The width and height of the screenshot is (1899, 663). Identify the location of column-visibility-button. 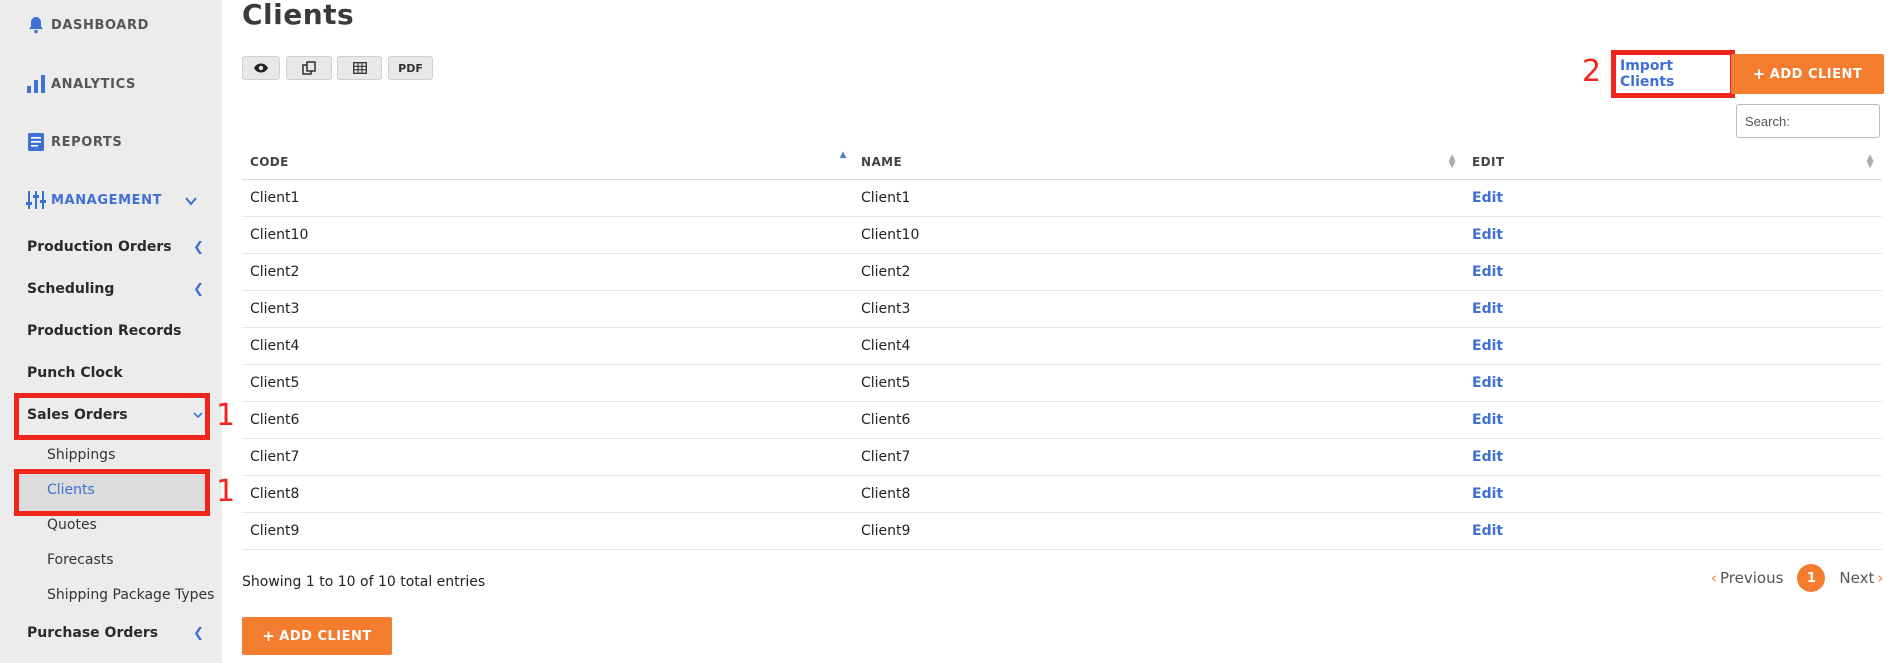
(261, 68).